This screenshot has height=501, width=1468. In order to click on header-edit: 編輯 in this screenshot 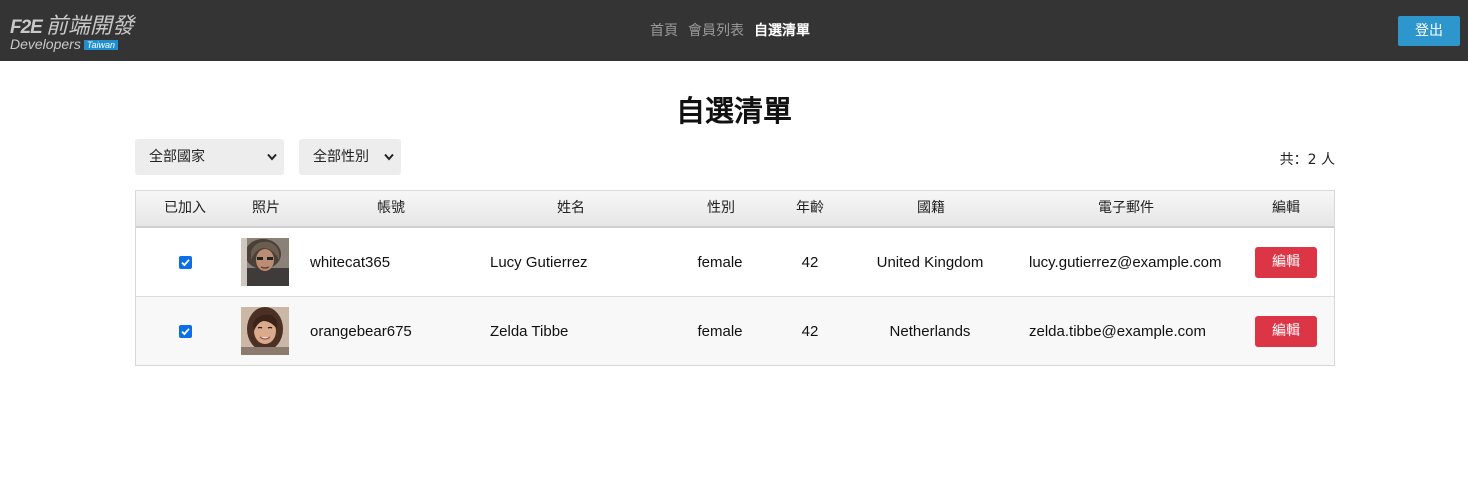, I will do `click(1286, 208)`.